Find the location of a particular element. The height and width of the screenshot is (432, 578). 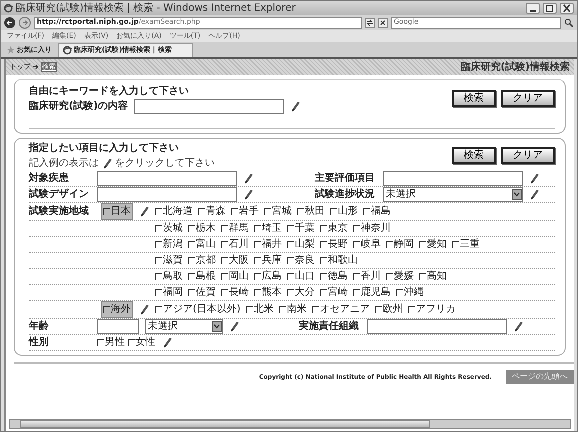

checkbox: 神奈川 is located at coordinates (372, 228).